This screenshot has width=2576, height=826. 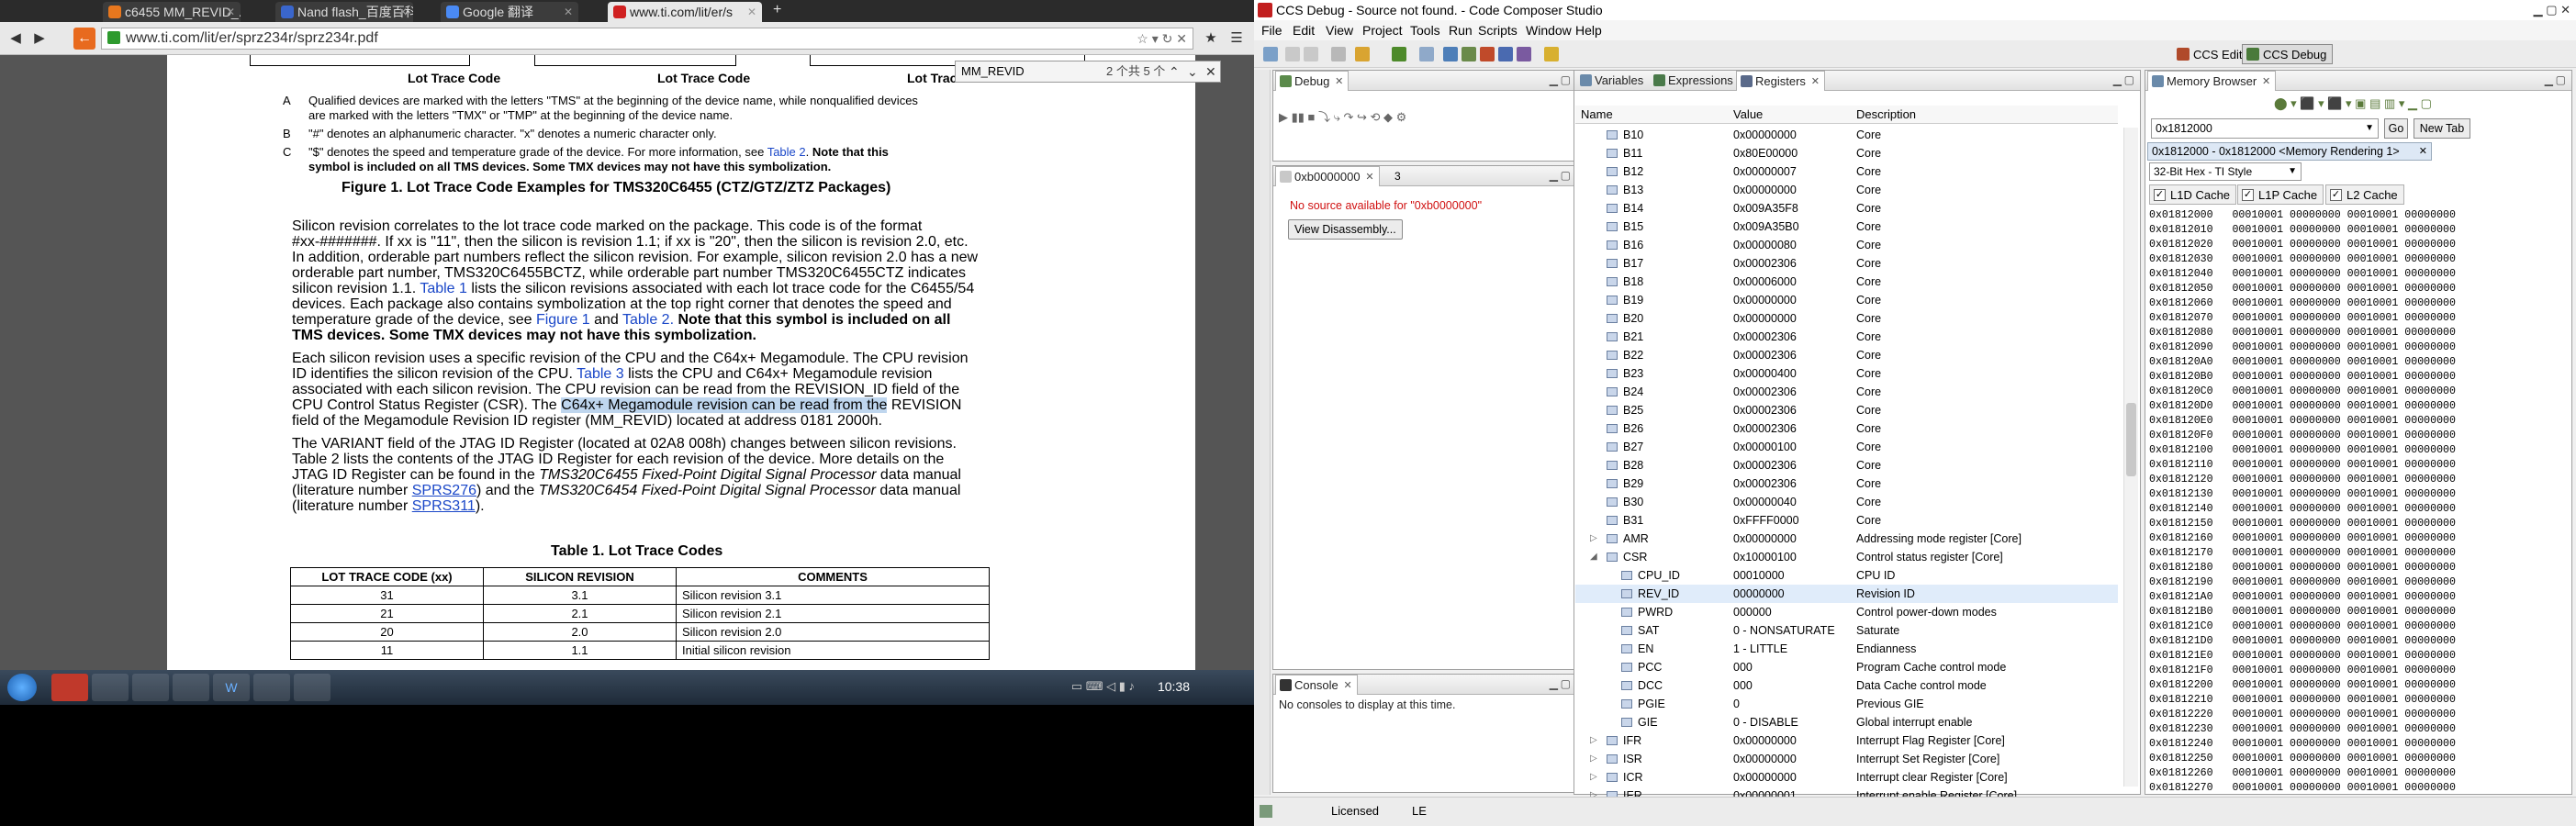 What do you see at coordinates (1846, 392) in the screenshot?
I see `register-row: B24 0x00002306 Core` at bounding box center [1846, 392].